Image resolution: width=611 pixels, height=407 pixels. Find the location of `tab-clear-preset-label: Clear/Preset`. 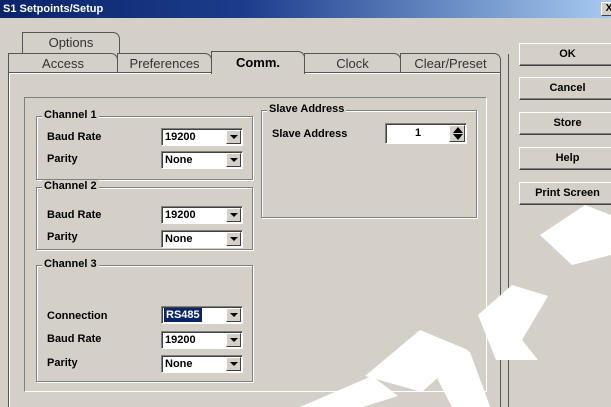

tab-clear-preset-label: Clear/Preset is located at coordinates (450, 63).